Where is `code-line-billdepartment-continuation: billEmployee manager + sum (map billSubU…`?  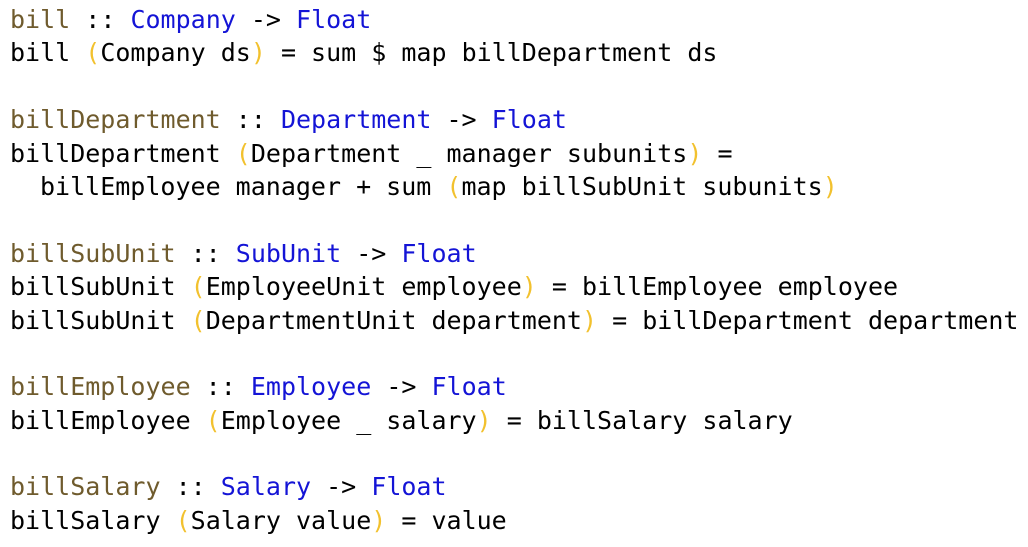 code-line-billdepartment-continuation: billEmployee manager + sum (map billSubU… is located at coordinates (514, 186).